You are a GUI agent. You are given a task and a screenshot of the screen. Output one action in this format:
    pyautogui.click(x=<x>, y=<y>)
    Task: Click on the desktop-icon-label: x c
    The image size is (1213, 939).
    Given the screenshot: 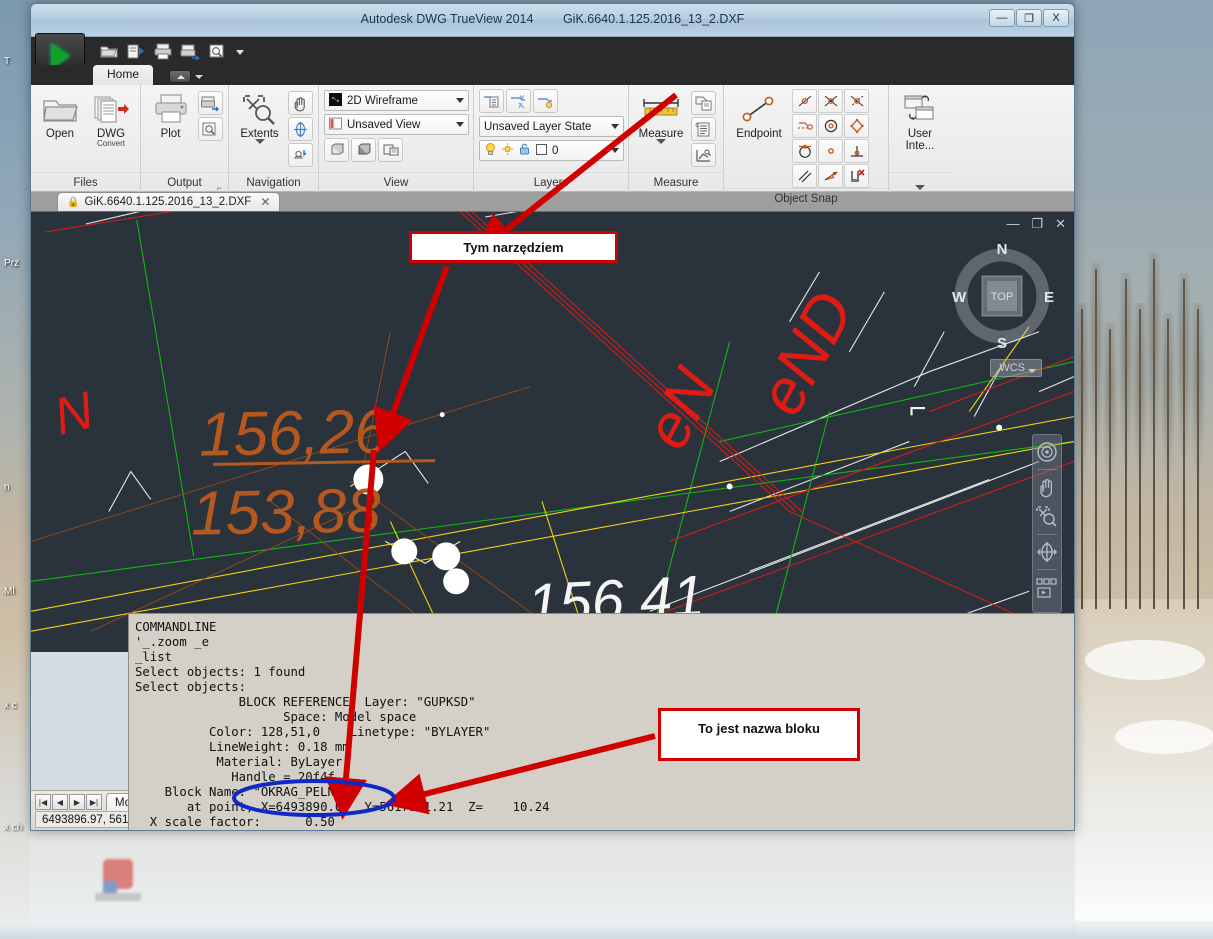 What is the action you would take?
    pyautogui.click(x=10, y=705)
    